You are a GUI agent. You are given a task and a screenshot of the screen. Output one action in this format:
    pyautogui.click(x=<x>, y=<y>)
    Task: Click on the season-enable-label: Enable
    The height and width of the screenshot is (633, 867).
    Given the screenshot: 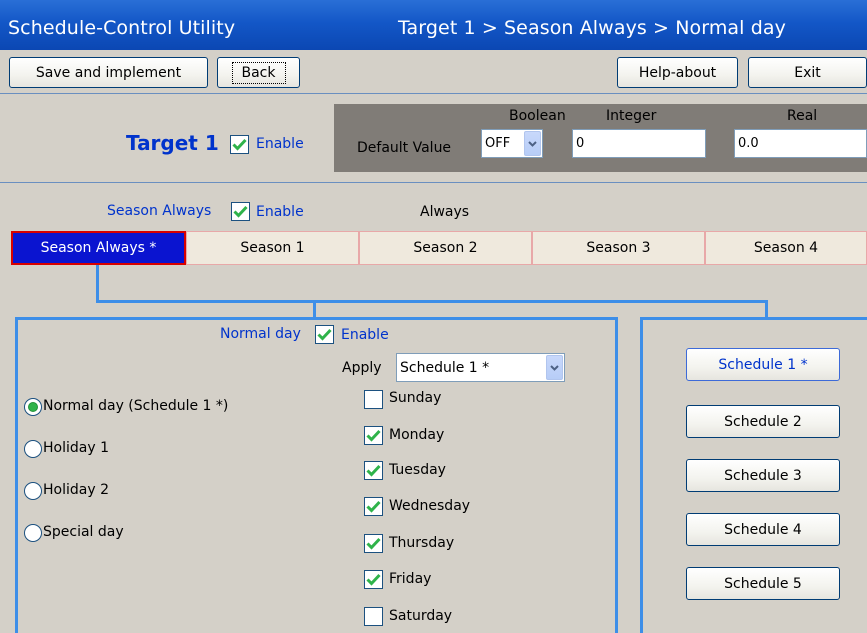 What is the action you would take?
    pyautogui.click(x=280, y=212)
    